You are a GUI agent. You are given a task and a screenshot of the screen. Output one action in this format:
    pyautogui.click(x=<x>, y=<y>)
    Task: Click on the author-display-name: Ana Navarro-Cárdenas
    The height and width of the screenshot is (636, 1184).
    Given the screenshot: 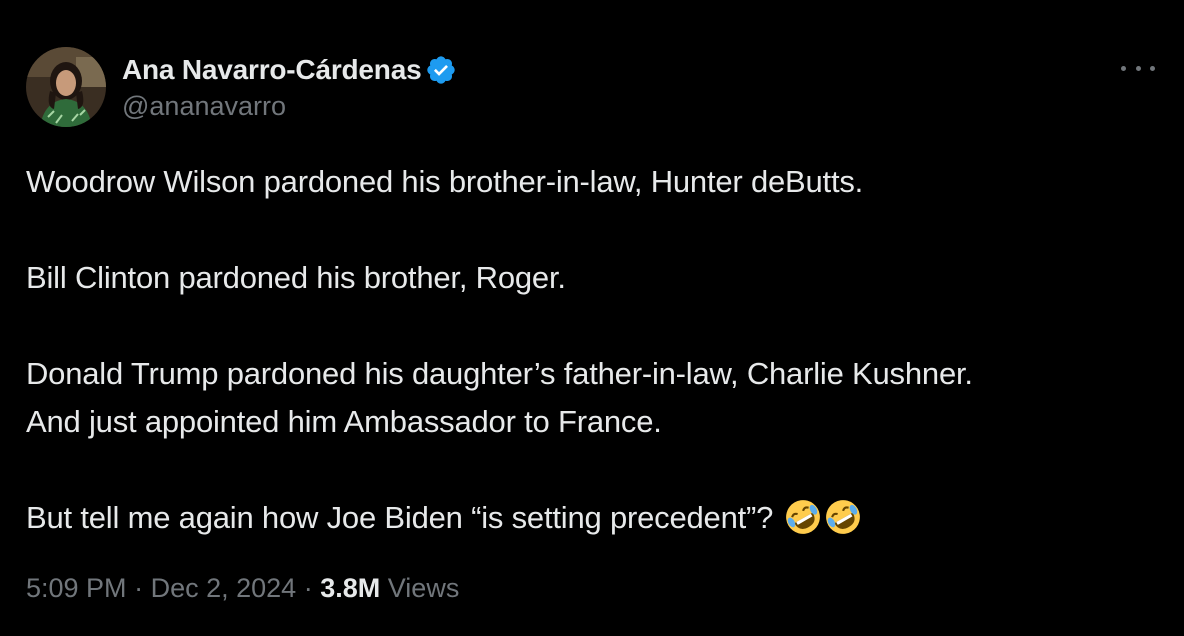 What is the action you would take?
    pyautogui.click(x=272, y=70)
    